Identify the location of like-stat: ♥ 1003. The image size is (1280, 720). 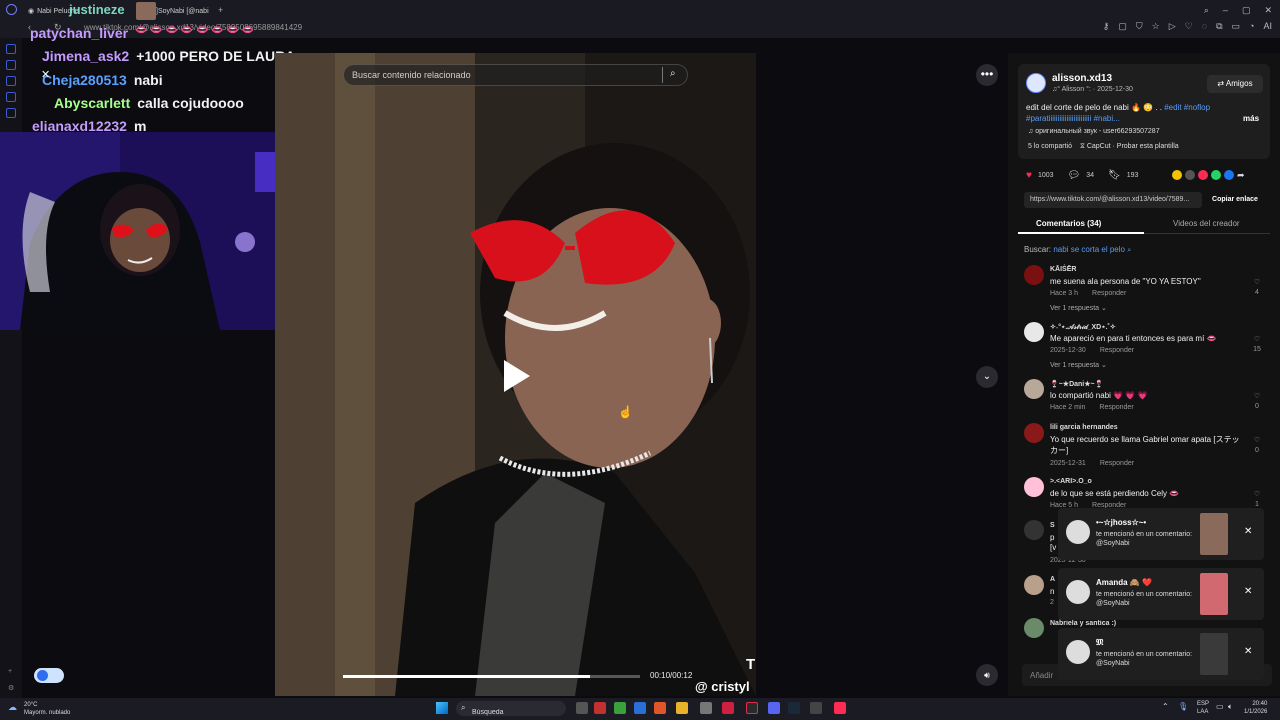
(1040, 175).